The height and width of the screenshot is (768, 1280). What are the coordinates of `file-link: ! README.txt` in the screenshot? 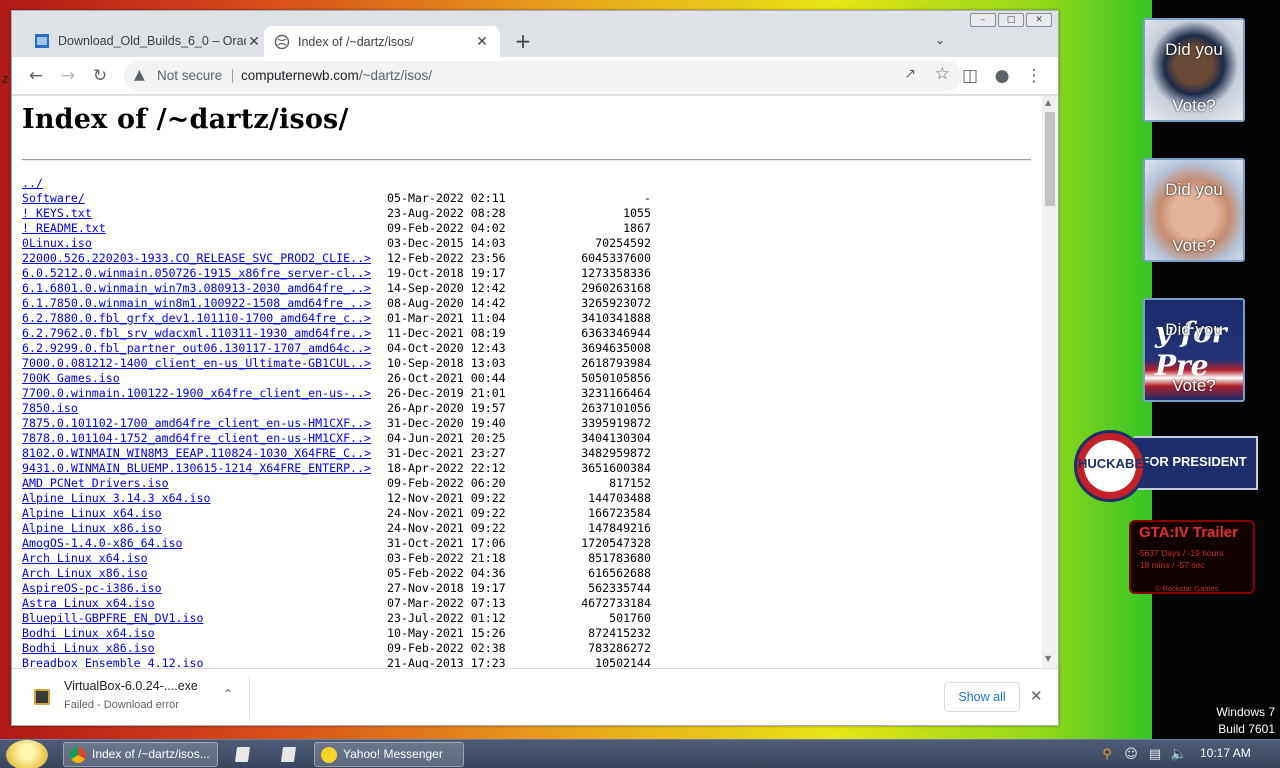 It's located at (64, 228).